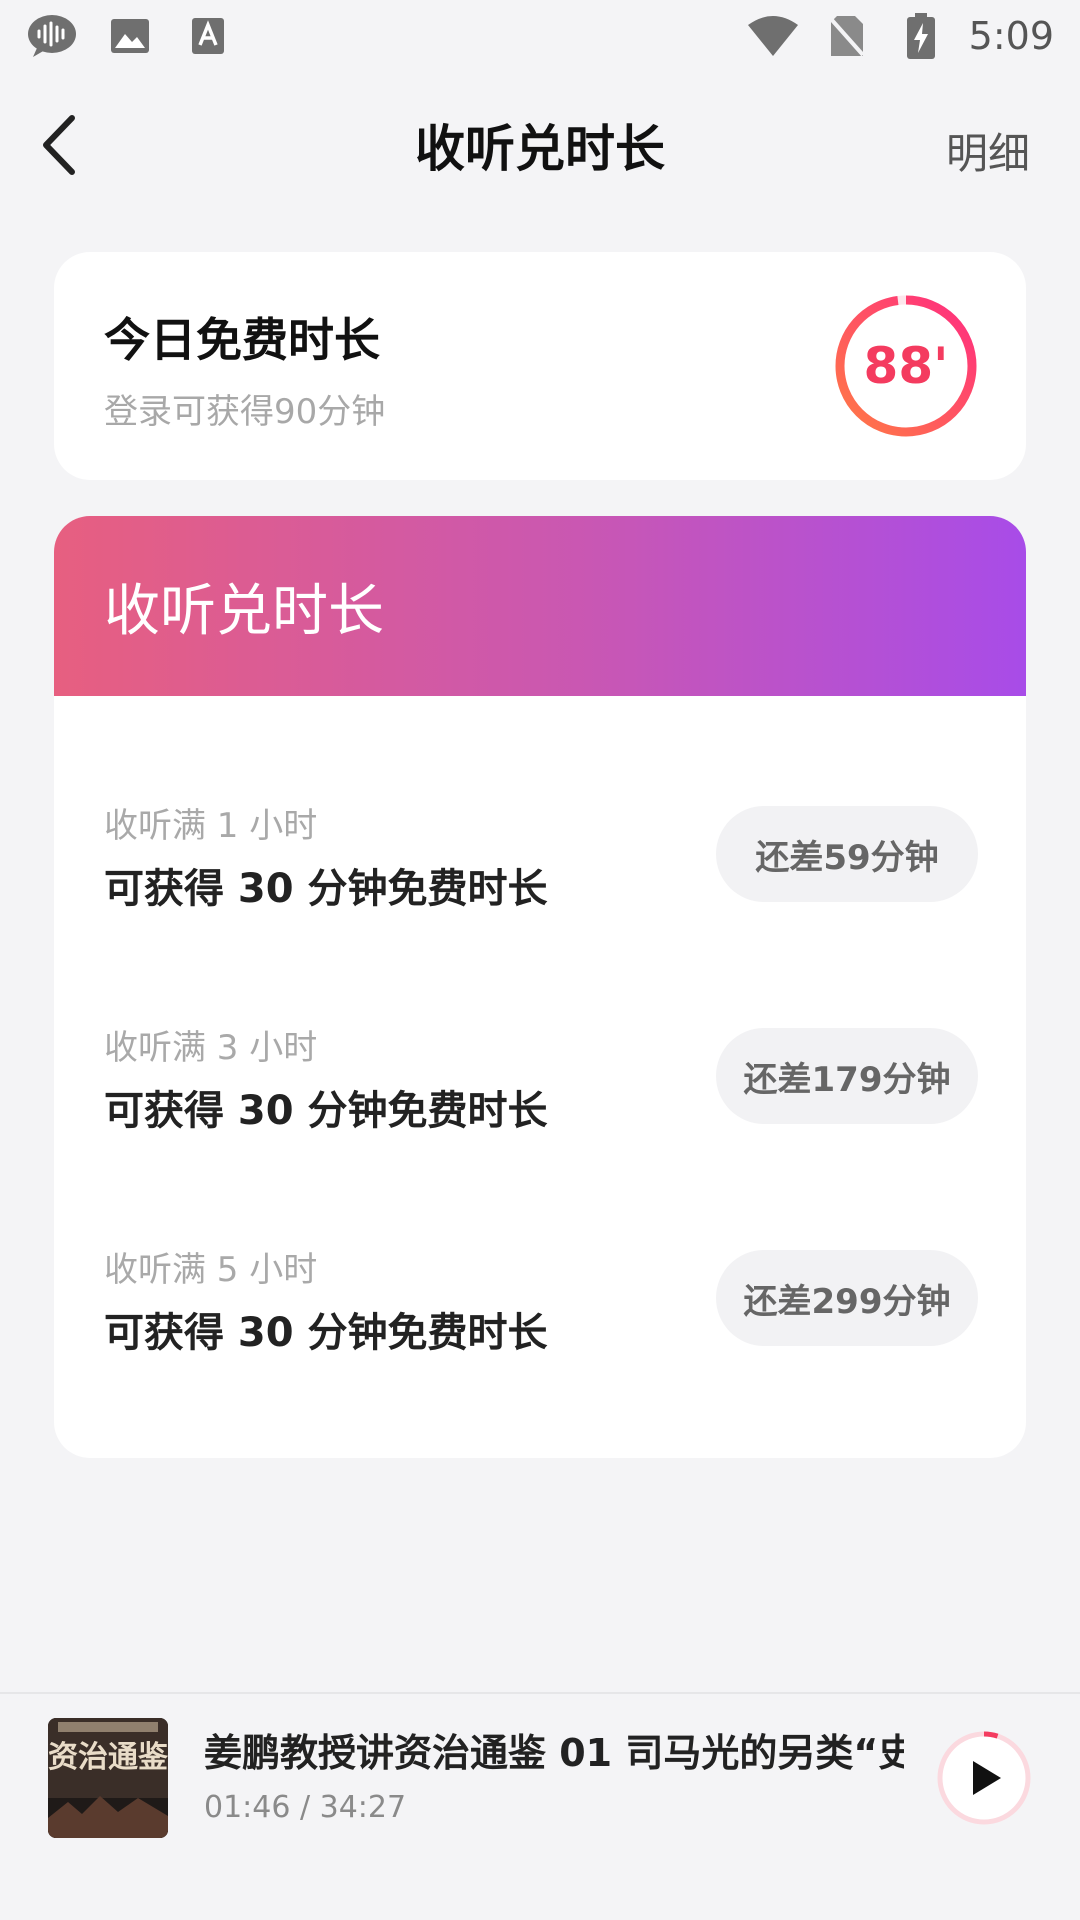  What do you see at coordinates (211, 826) in the screenshot?
I see `reward-condition: 收听满 1 小时` at bounding box center [211, 826].